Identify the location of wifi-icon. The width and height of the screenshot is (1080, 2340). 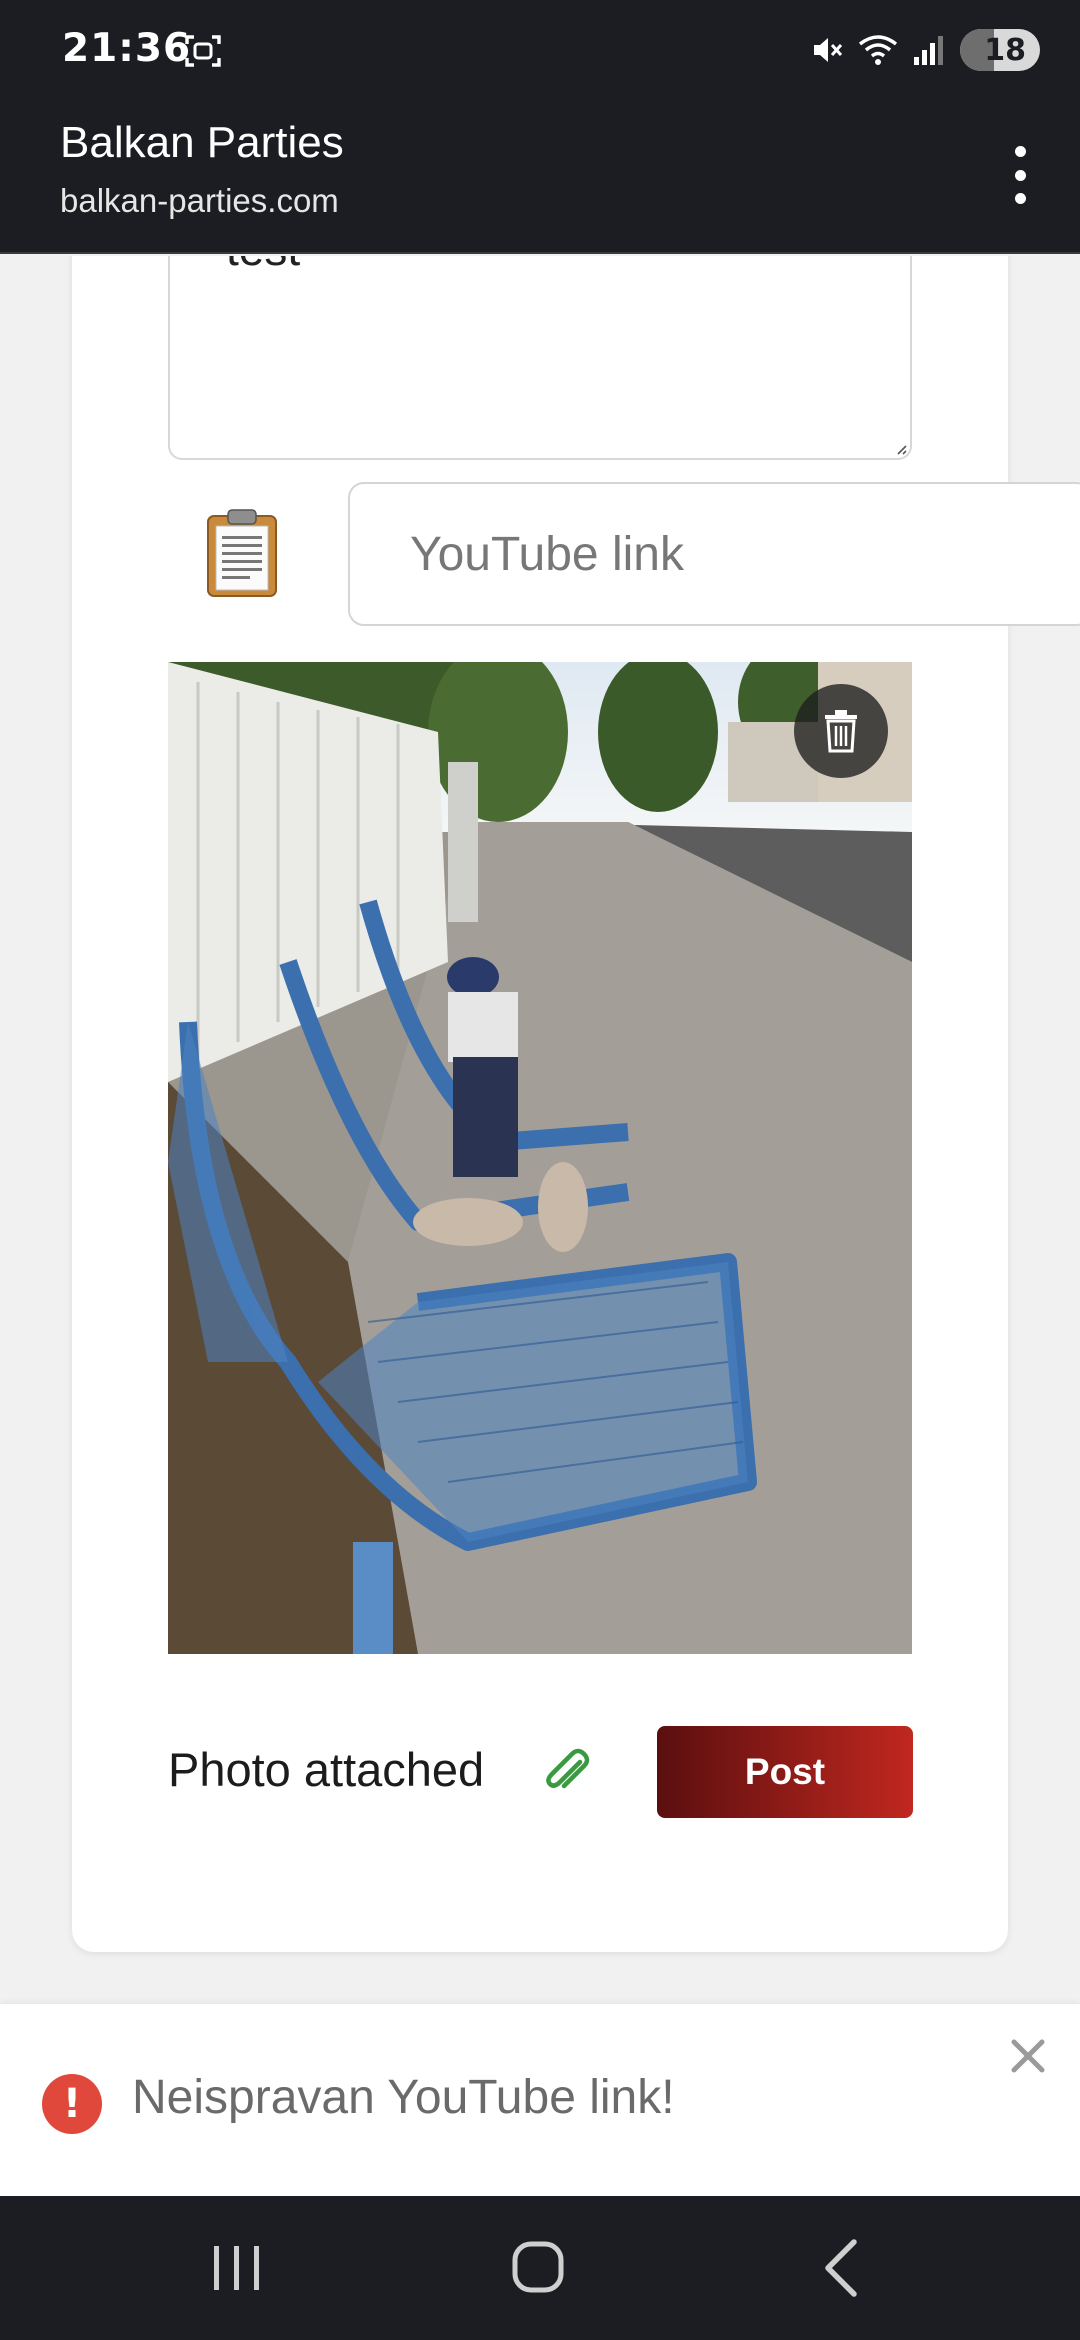
(878, 50).